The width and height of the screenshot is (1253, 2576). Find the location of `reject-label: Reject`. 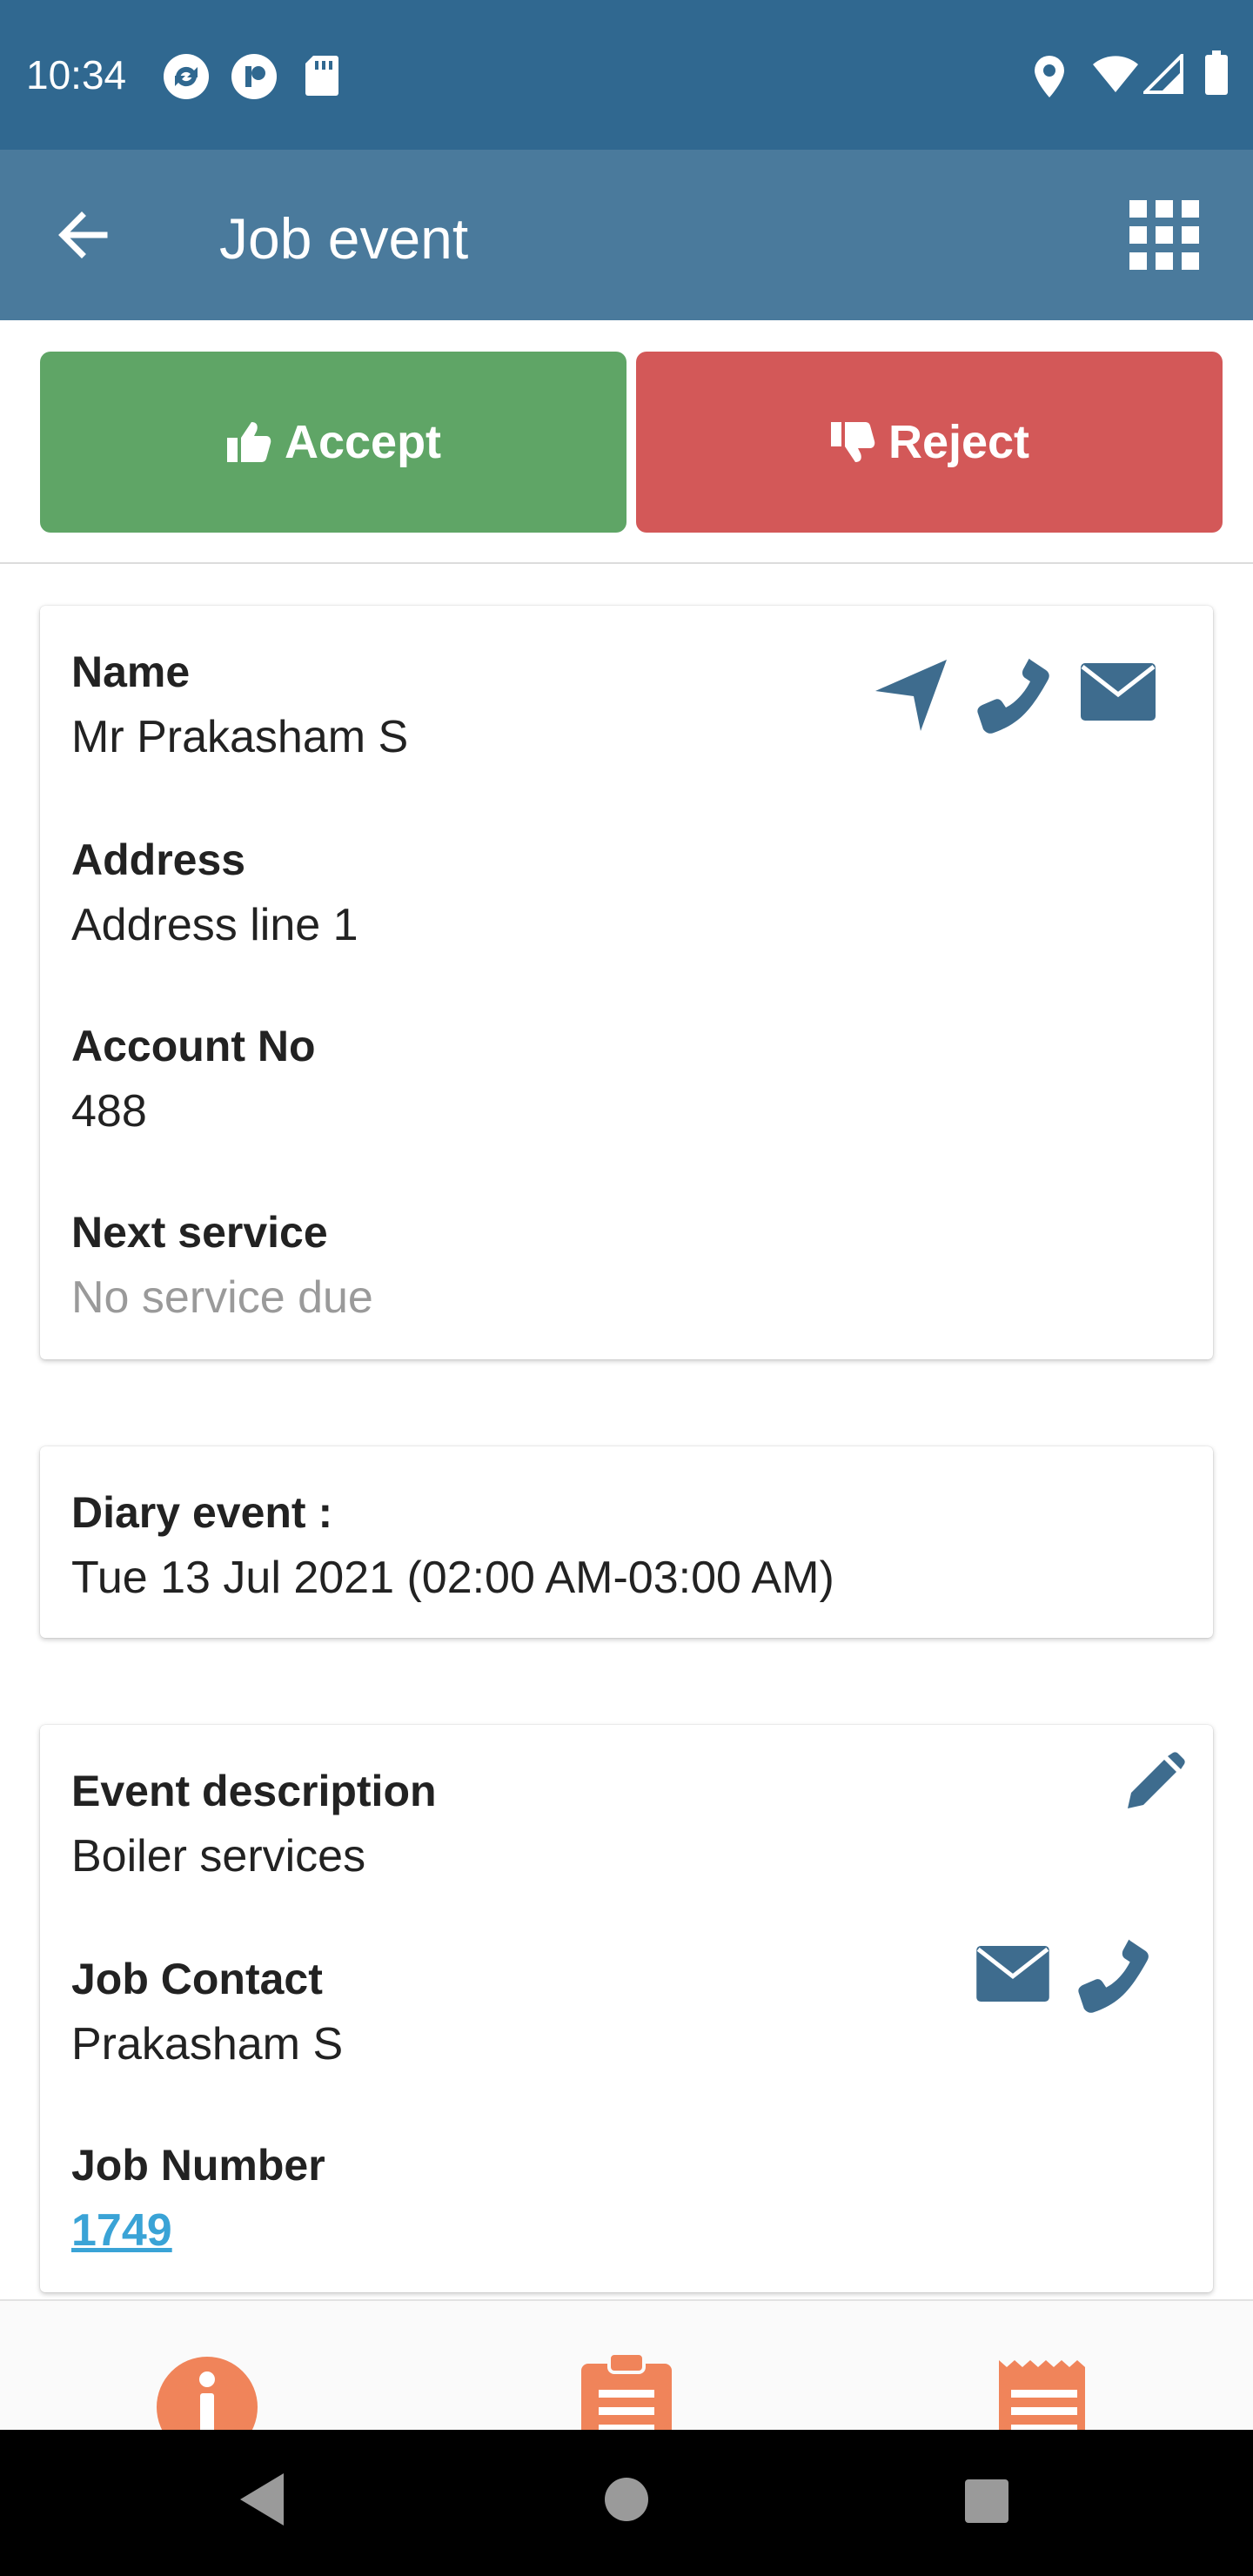

reject-label: Reject is located at coordinates (959, 442).